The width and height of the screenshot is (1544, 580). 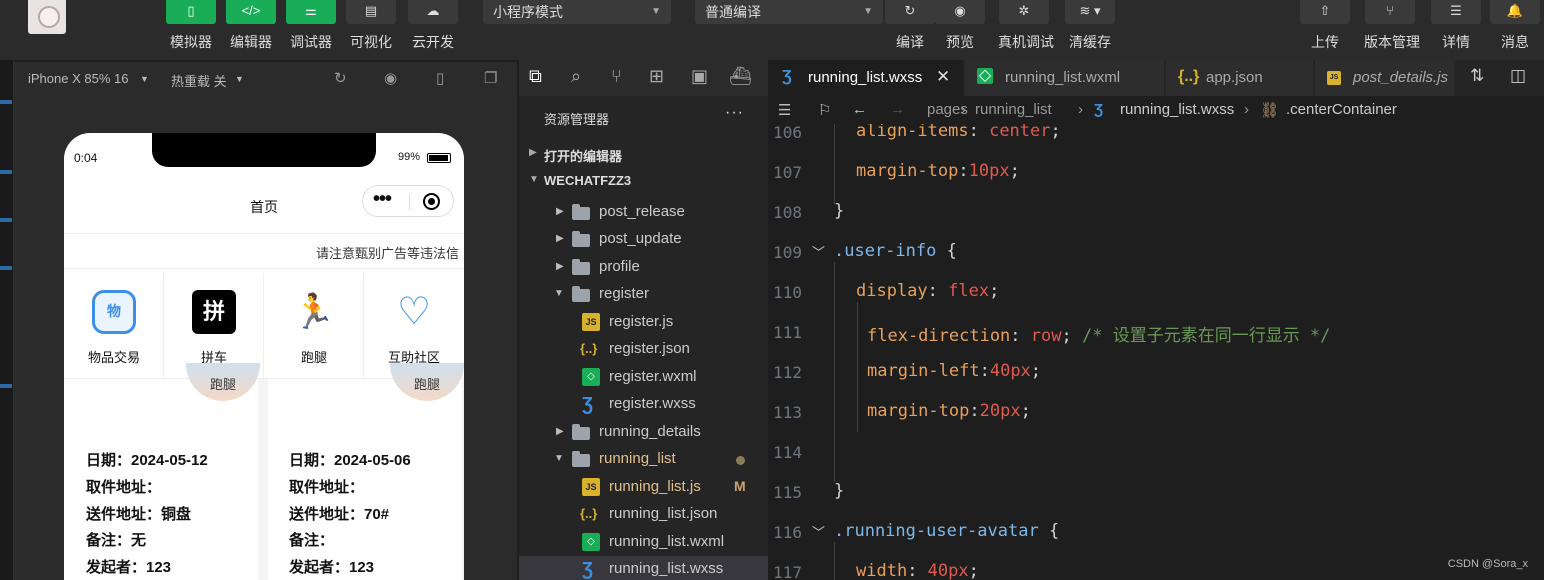 I want to click on tree-item-register-js: JS register.js, so click(x=643, y=322).